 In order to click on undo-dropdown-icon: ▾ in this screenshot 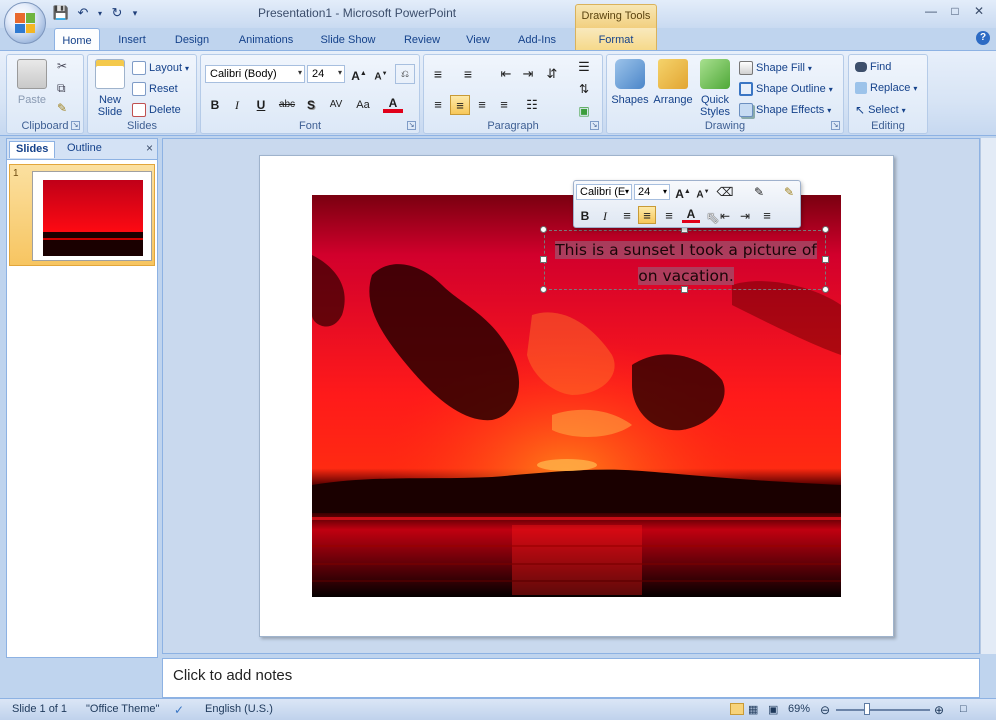, I will do `click(100, 13)`.